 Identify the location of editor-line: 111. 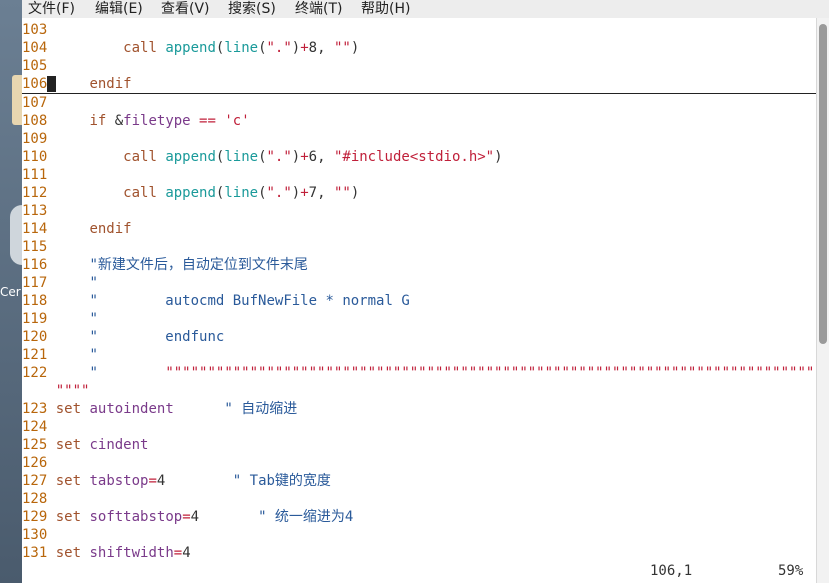
(419, 175).